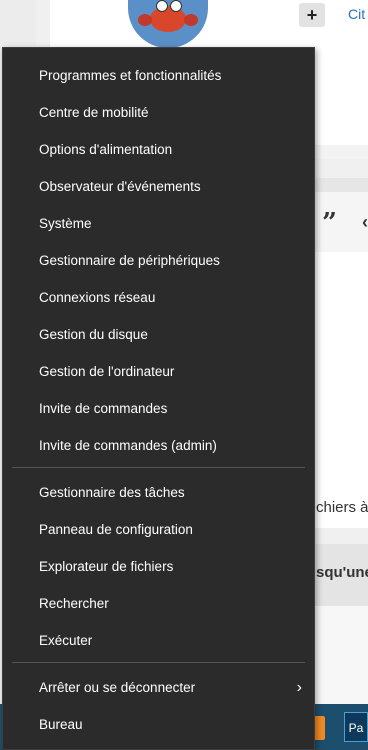 This screenshot has width=368, height=750. I want to click on menu-item-desktop: Bureau, so click(158, 725).